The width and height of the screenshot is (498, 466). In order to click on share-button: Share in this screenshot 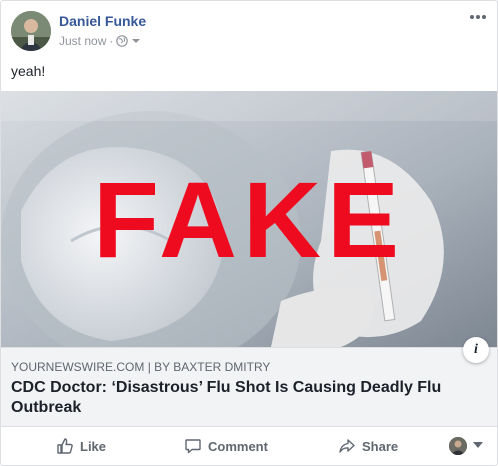, I will do `click(368, 446)`.